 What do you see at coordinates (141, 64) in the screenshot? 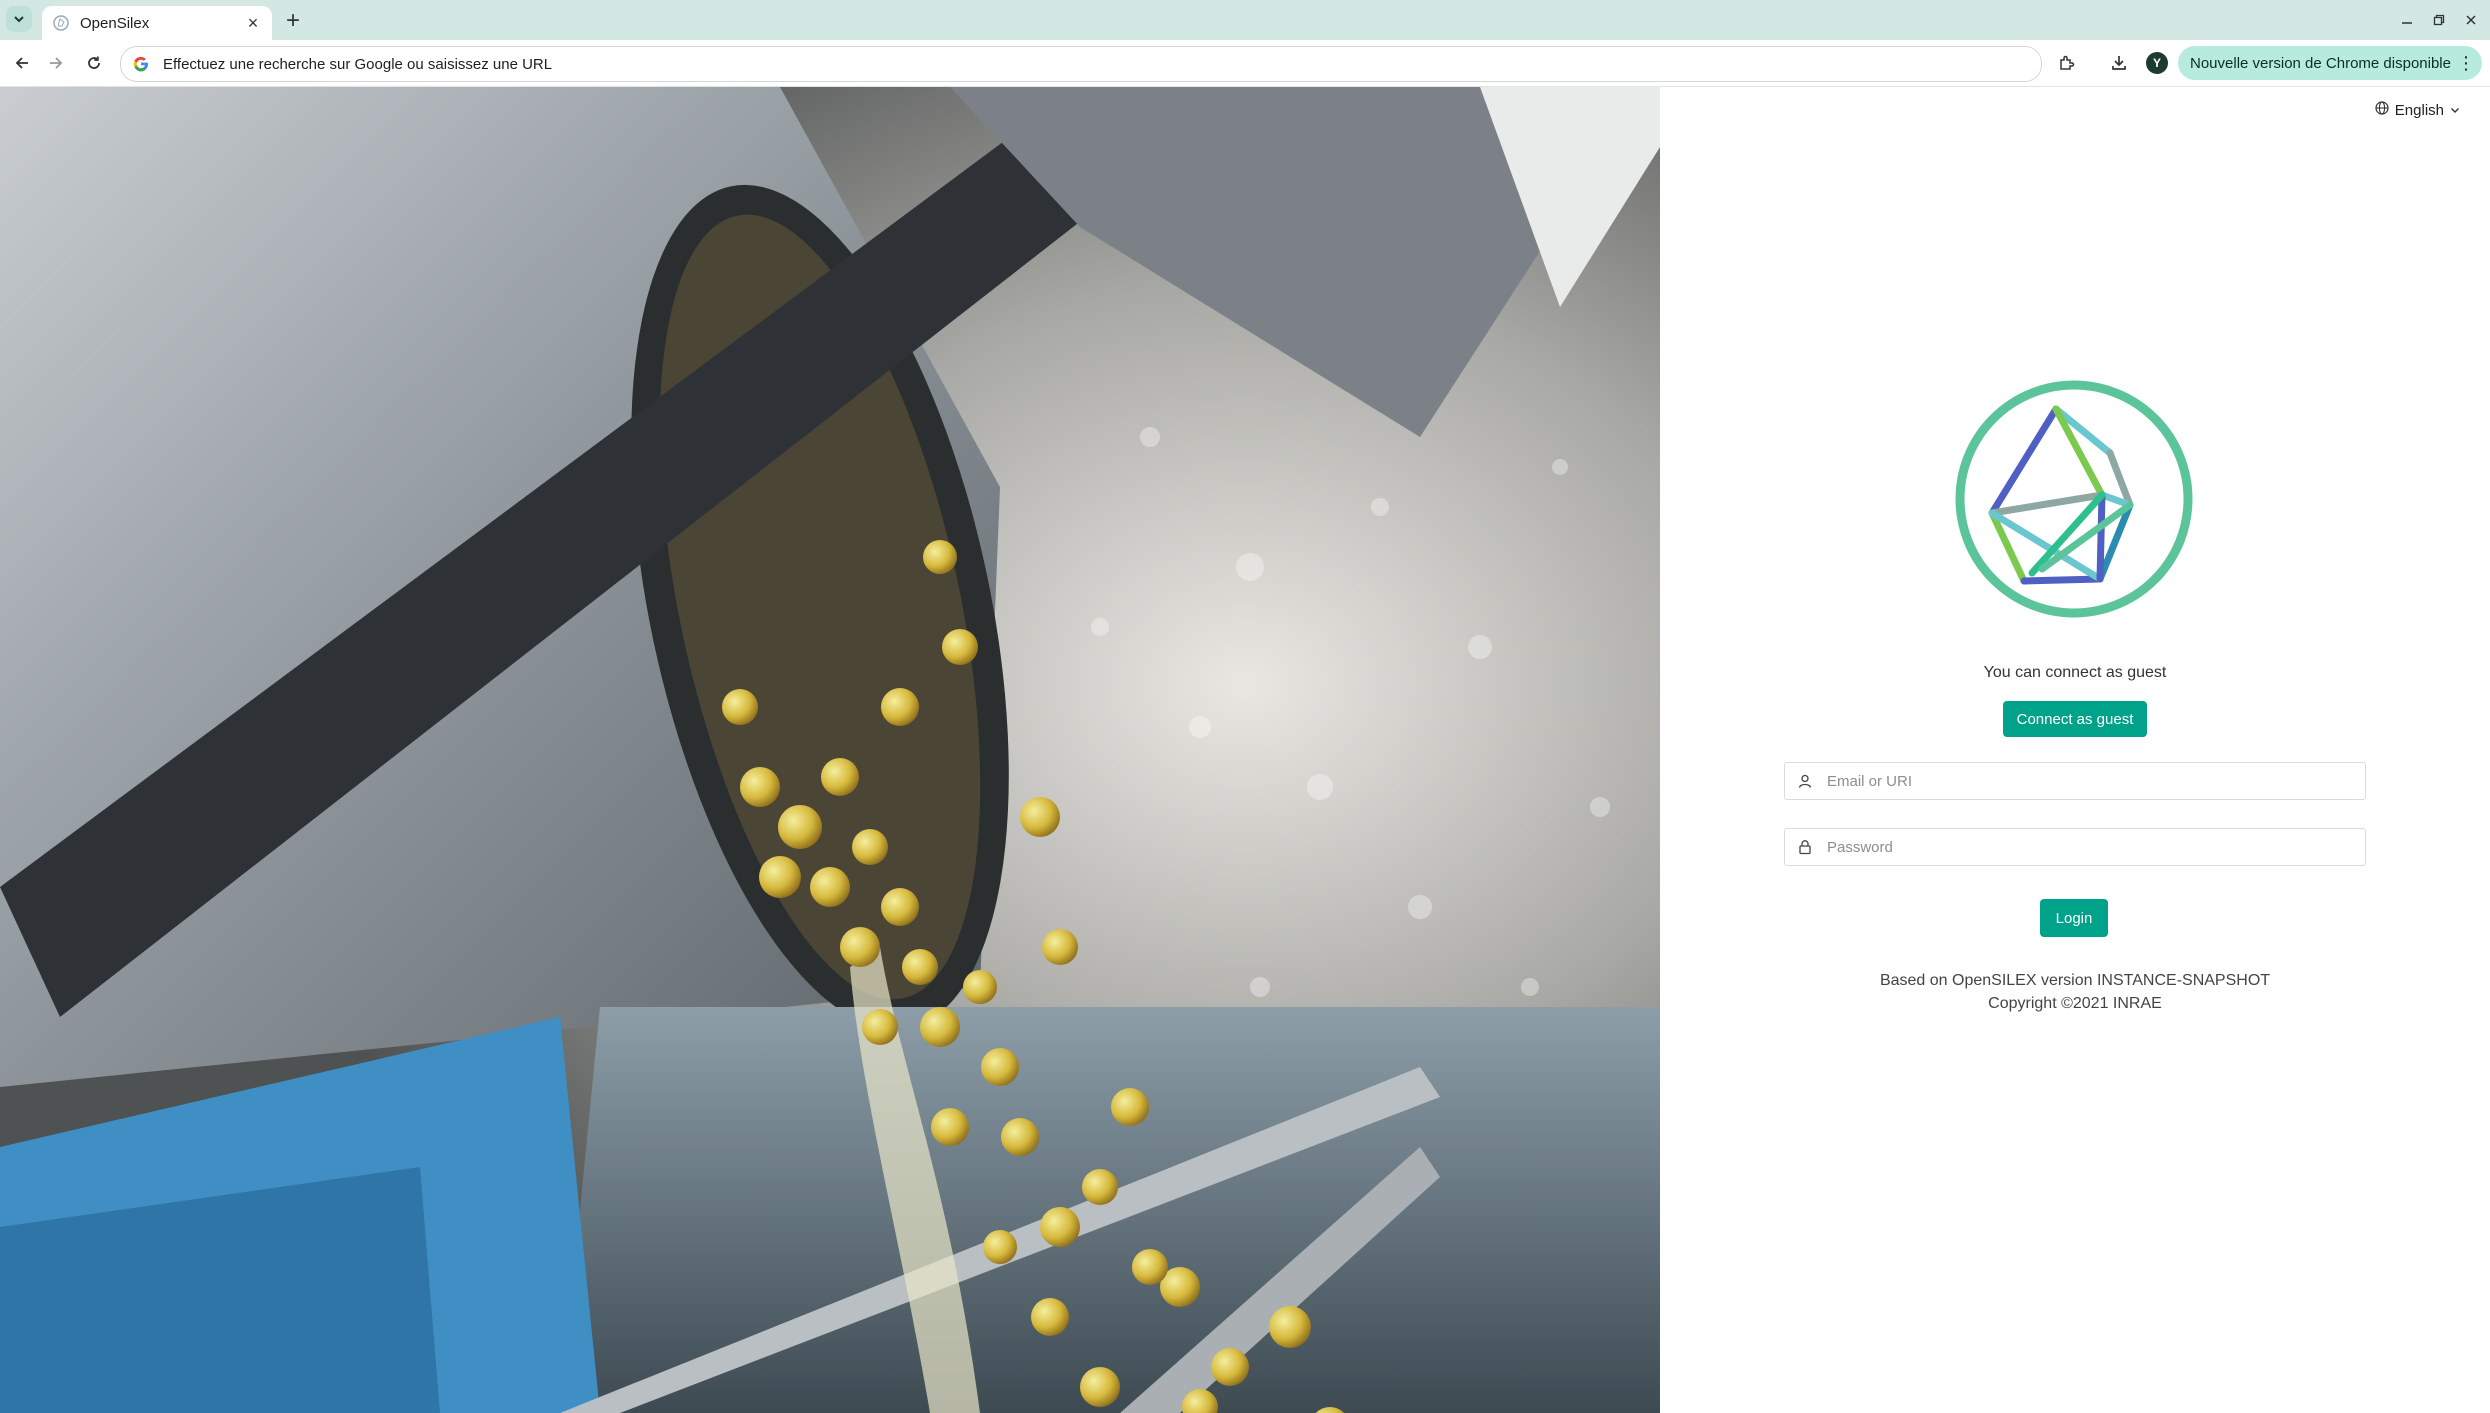
I see `google-icon` at bounding box center [141, 64].